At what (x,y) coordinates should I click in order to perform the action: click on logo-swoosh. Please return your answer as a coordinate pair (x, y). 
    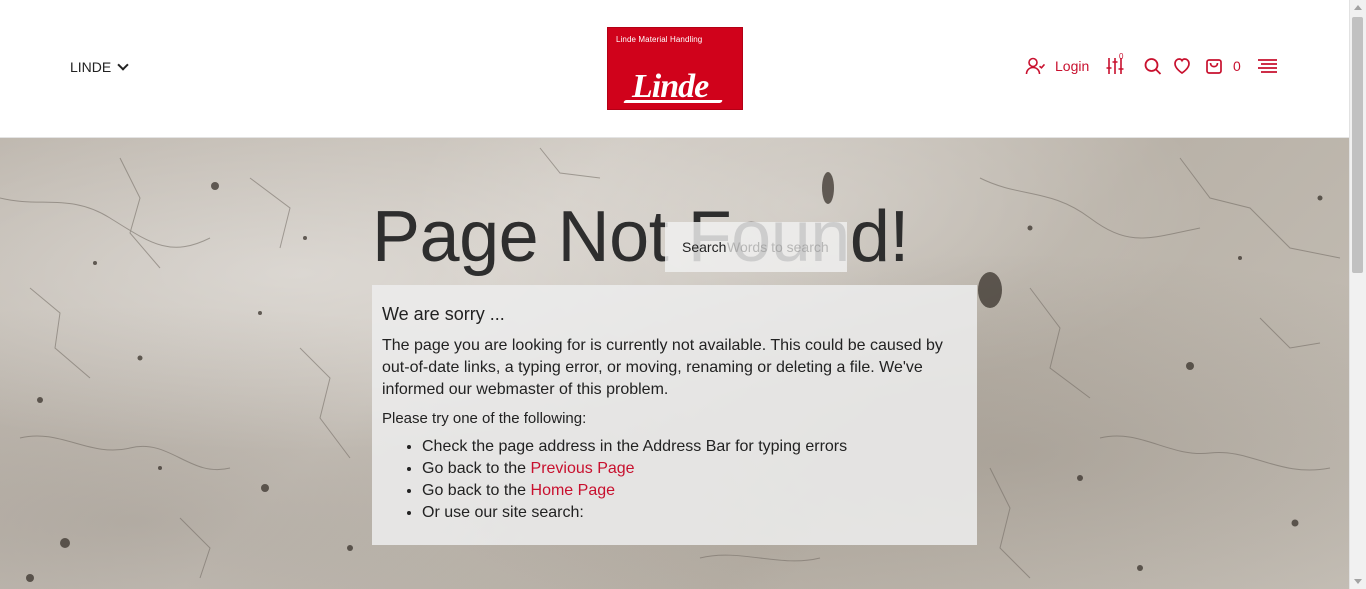
    Looking at the image, I should click on (673, 101).